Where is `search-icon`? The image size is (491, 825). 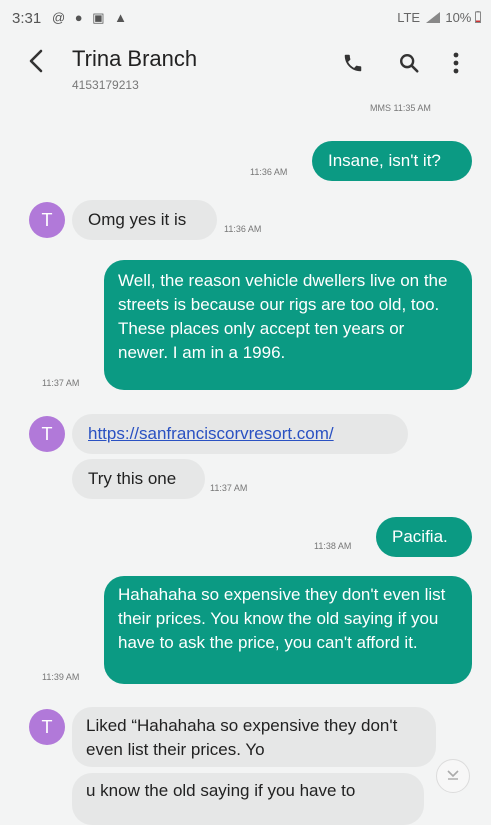
search-icon is located at coordinates (409, 63).